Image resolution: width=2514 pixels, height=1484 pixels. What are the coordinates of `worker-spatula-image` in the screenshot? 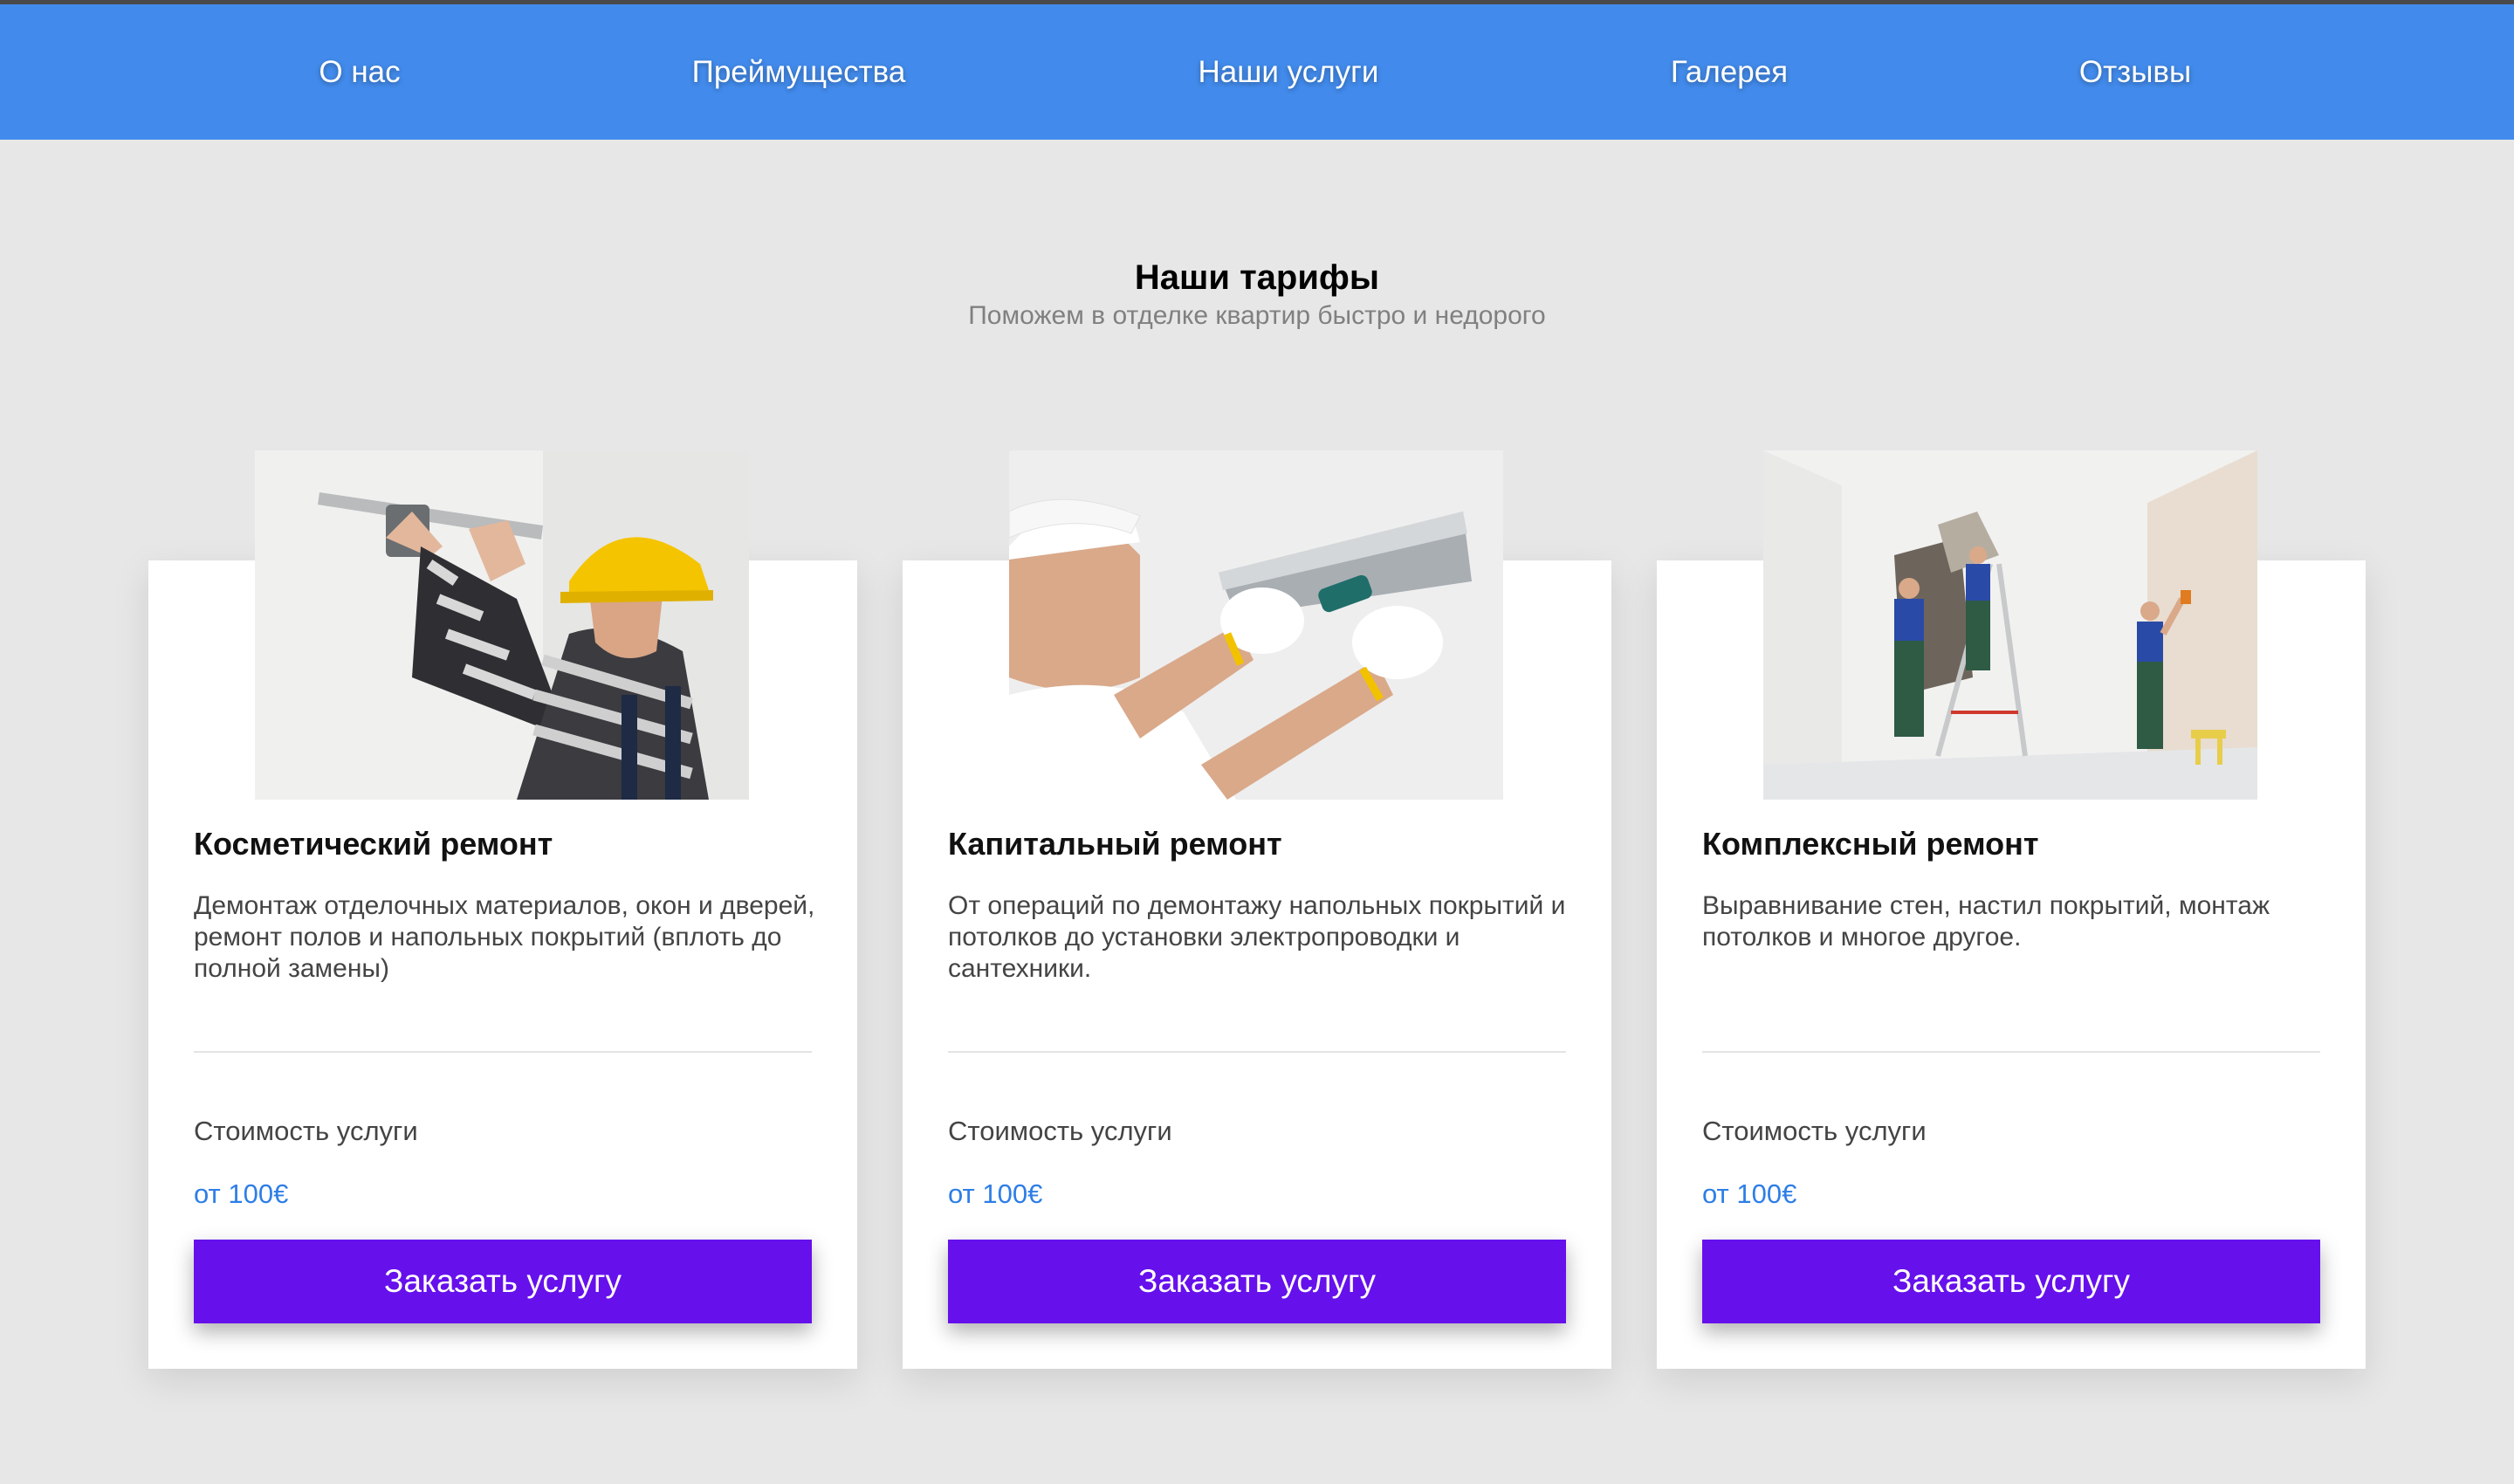 It's located at (1256, 625).